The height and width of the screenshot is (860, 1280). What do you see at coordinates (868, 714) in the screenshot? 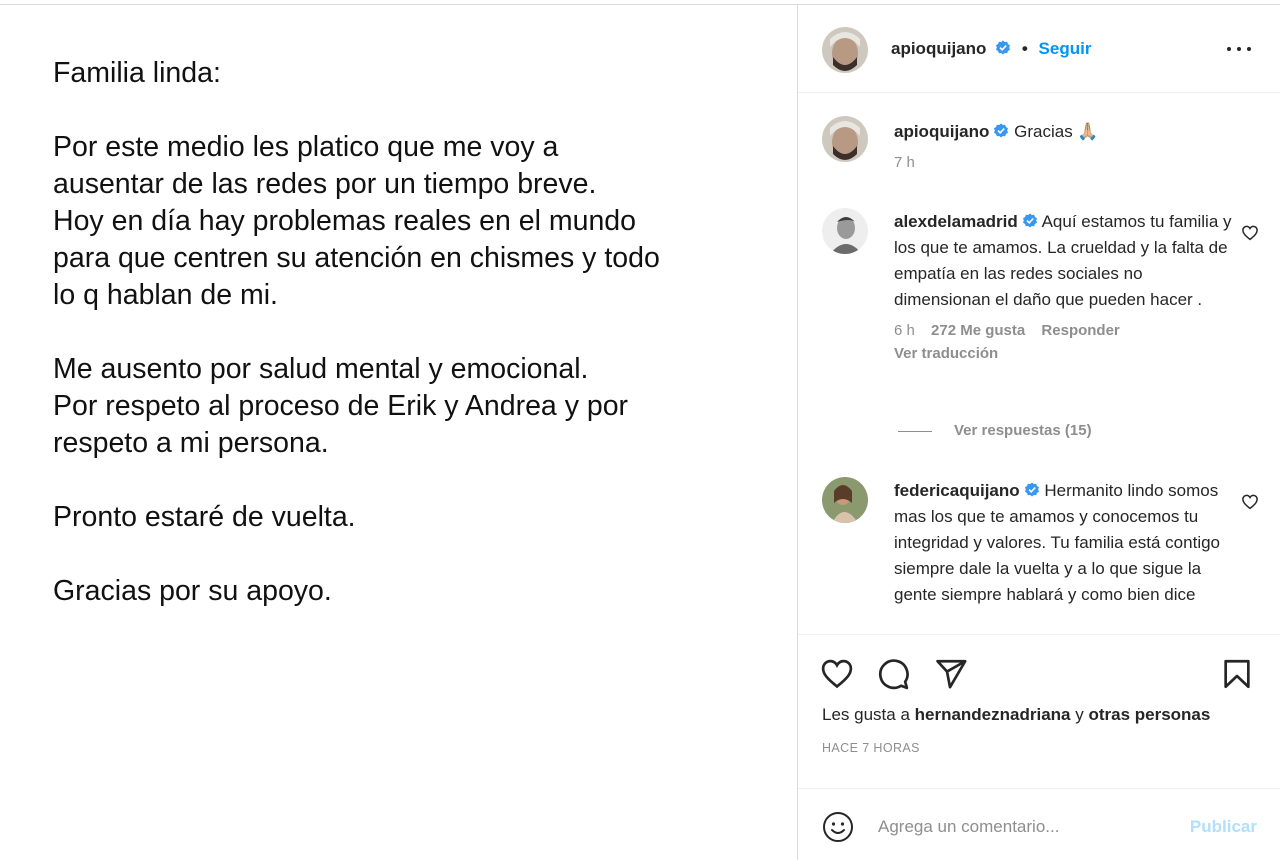
I see `likes-prefix: Les gusta a` at bounding box center [868, 714].